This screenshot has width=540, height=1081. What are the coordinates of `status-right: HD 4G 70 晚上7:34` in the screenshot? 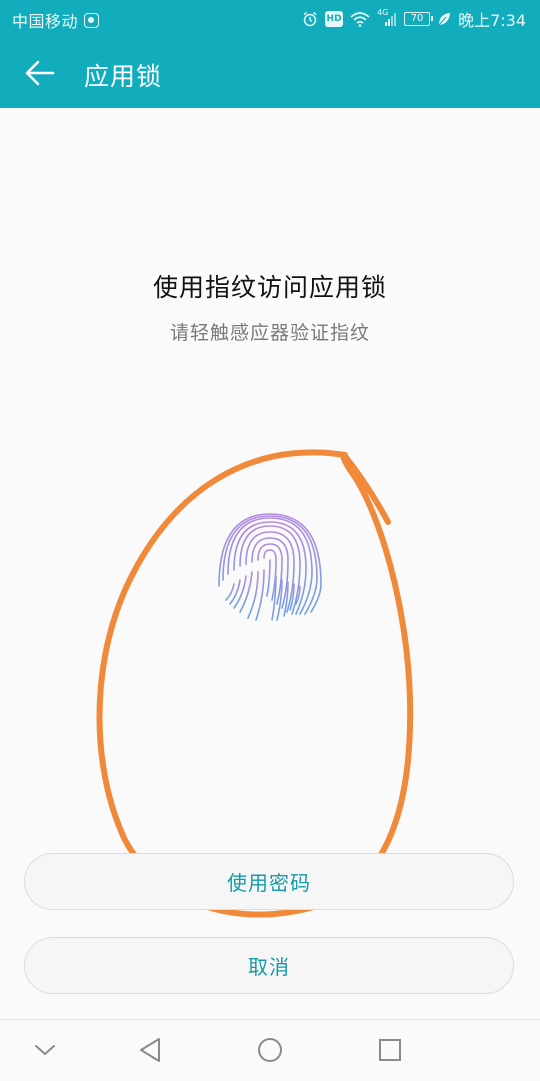 It's located at (414, 19).